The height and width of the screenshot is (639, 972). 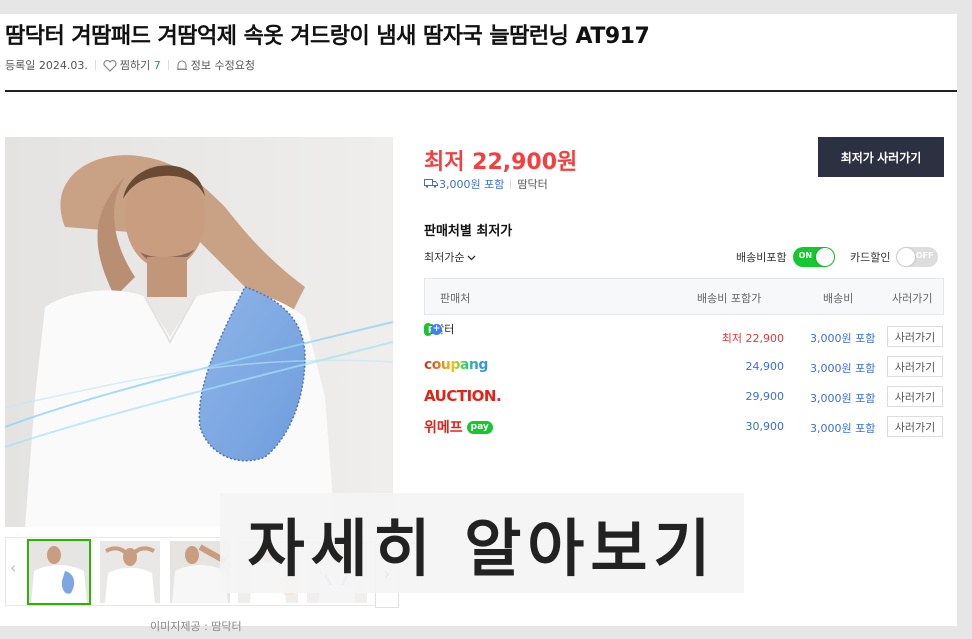 I want to click on sort-label: 최저가순, so click(x=444, y=257).